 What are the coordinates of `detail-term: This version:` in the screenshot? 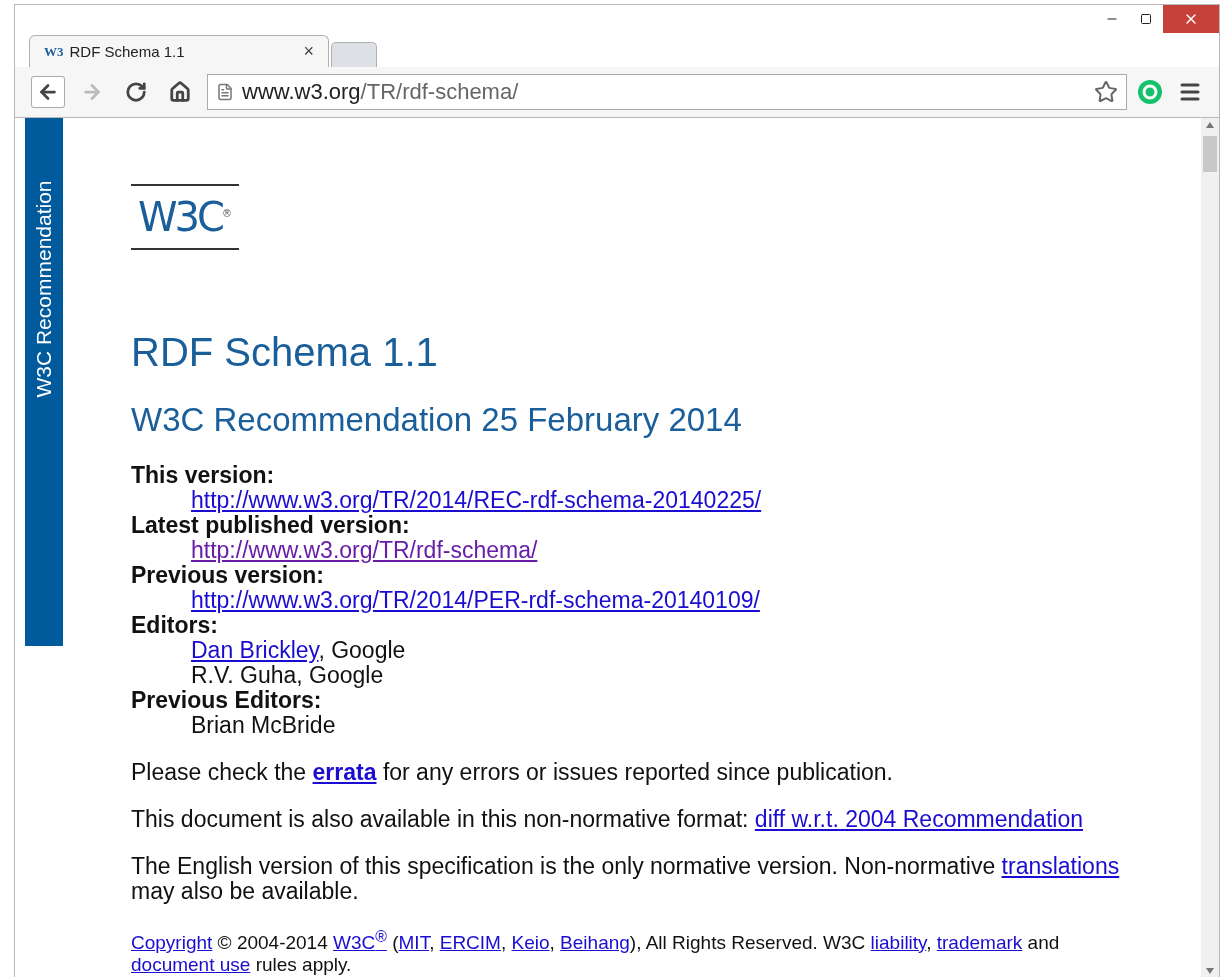 It's located at (203, 475).